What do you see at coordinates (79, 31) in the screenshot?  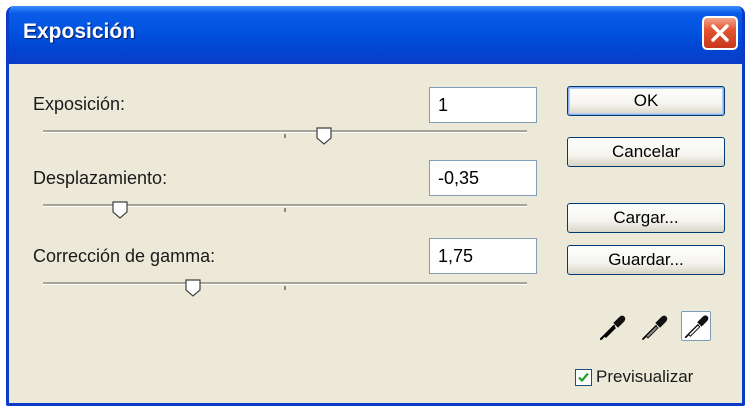 I see `dialog-title: Exposición` at bounding box center [79, 31].